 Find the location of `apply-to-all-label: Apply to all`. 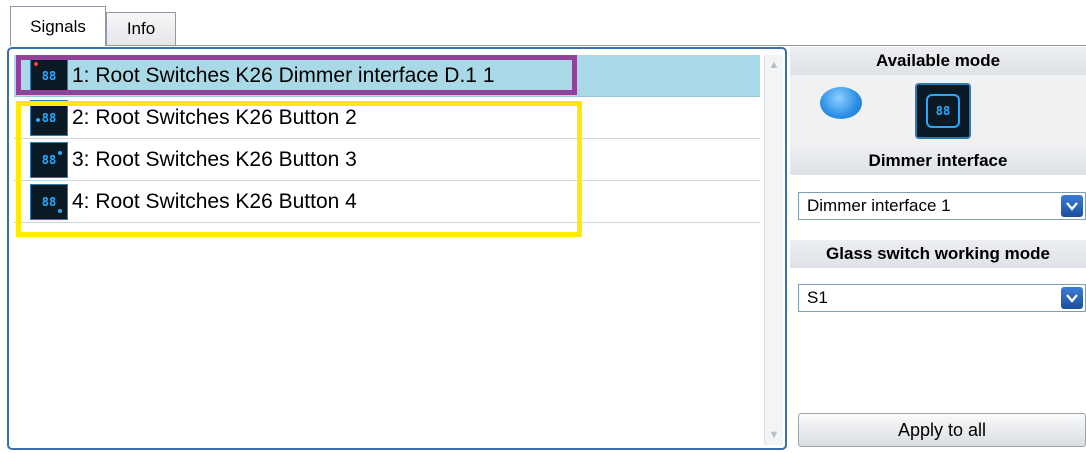

apply-to-all-label: Apply to all is located at coordinates (942, 429).